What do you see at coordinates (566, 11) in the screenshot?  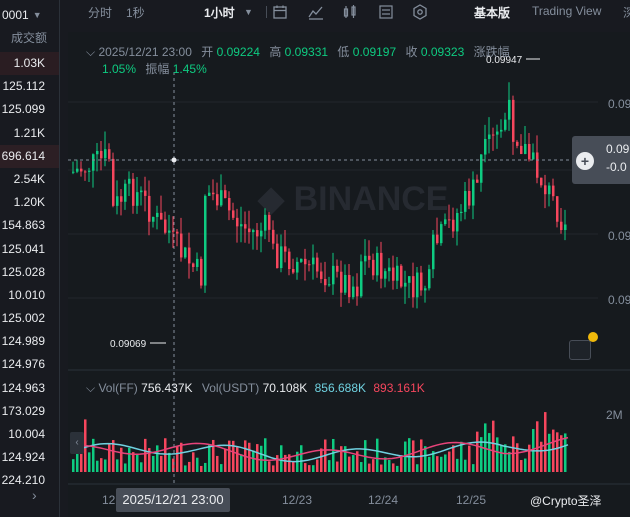 I see `tradingview-tab: Trading View` at bounding box center [566, 11].